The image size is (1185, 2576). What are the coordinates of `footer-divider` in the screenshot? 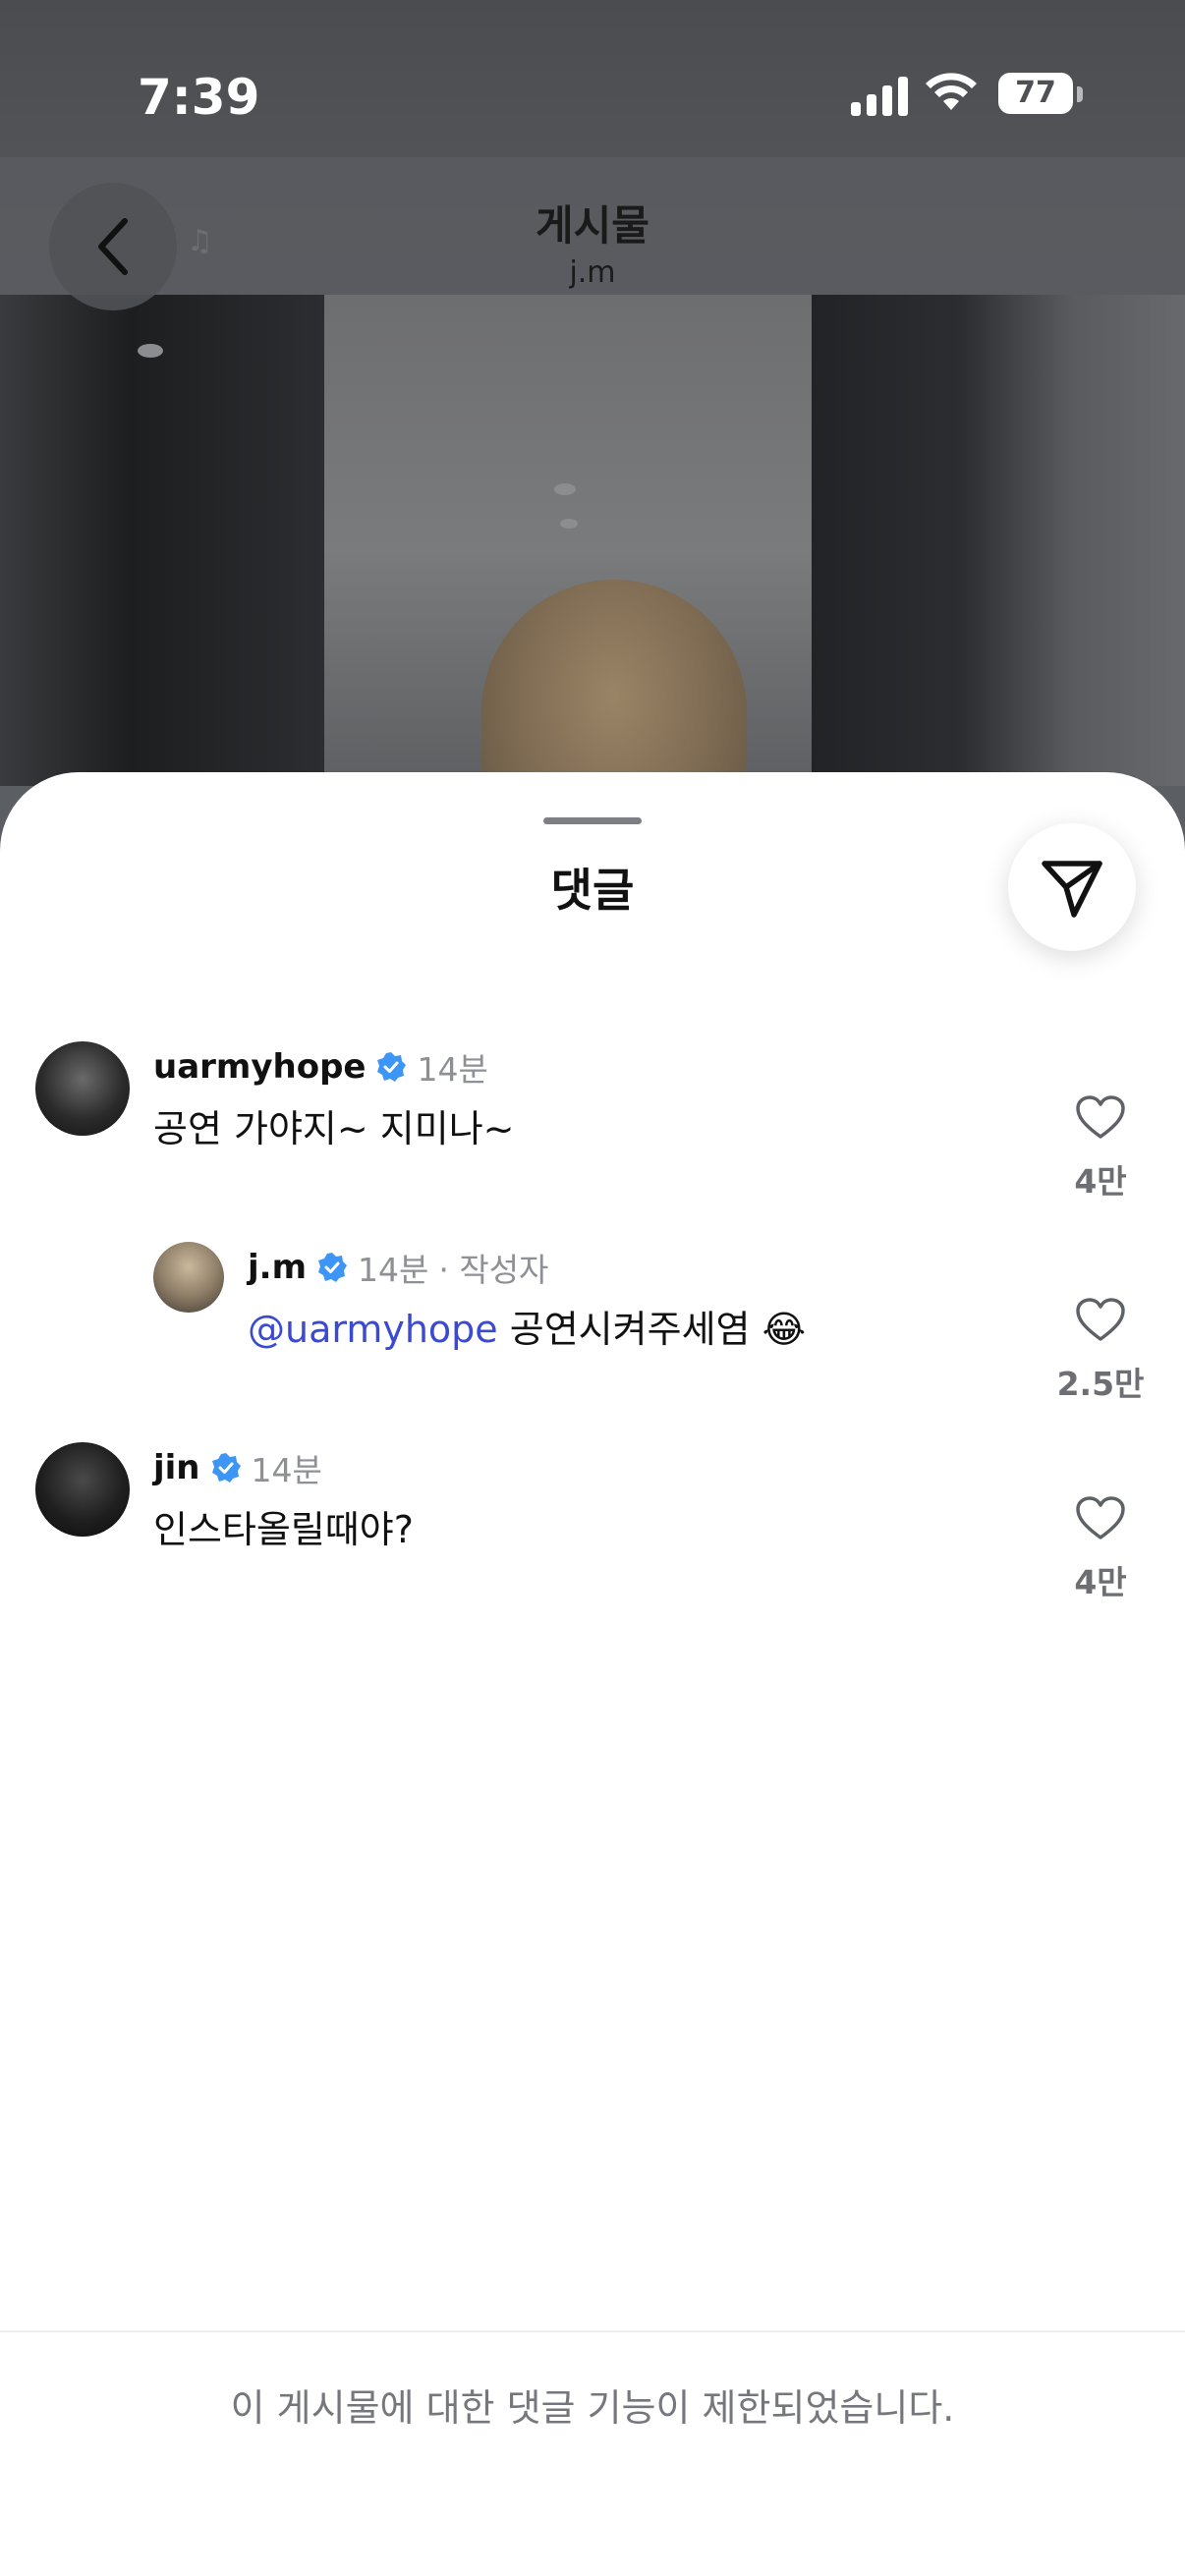 It's located at (592, 2331).